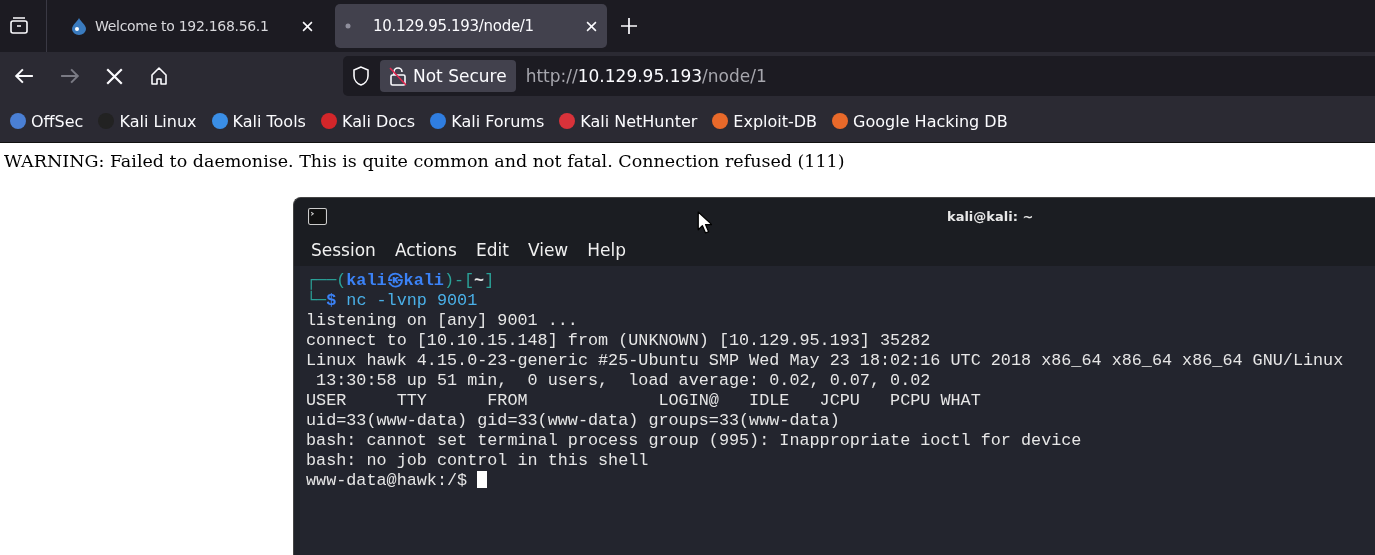 This screenshot has height=555, width=1375. I want to click on address-bar: Not Secure http://10.129.95.193/node/1, so click(859, 76).